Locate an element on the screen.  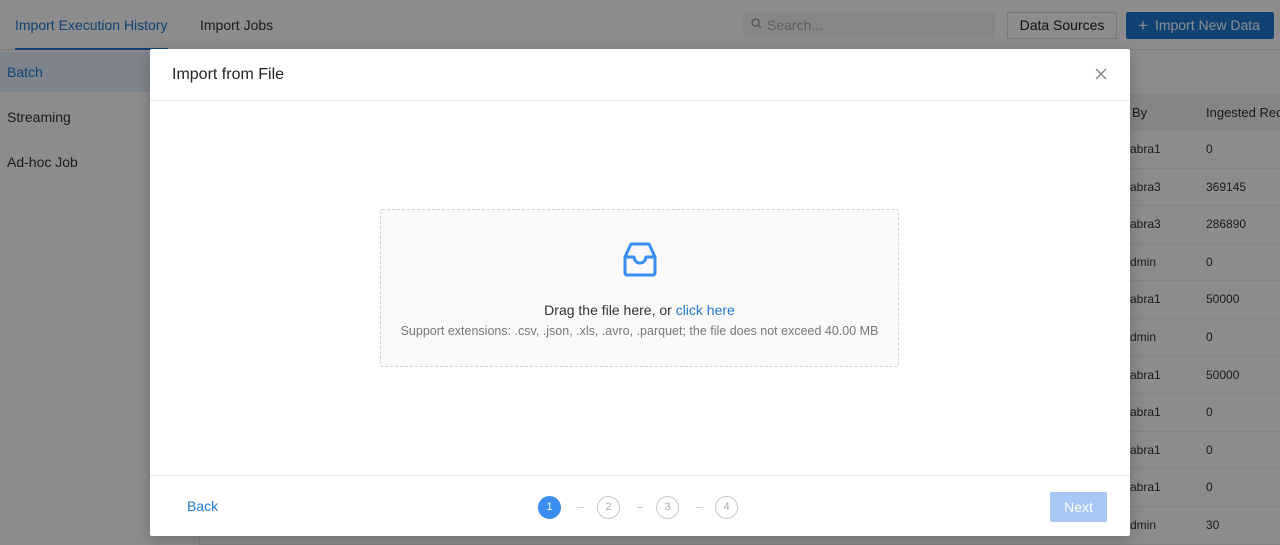
step-3-indicator: 3 is located at coordinates (667, 507).